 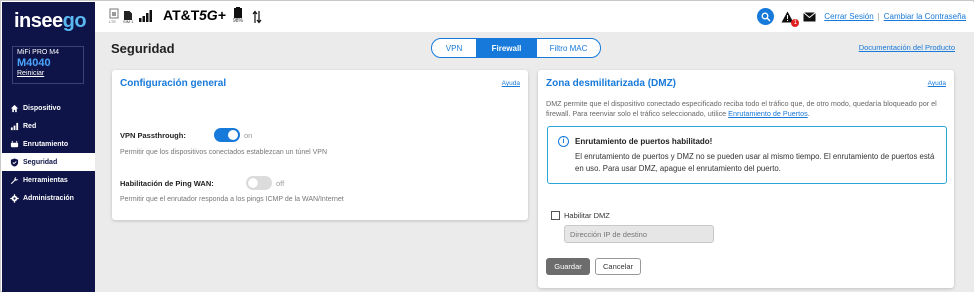 I want to click on alert-title: Enrutamiento de puertos habilitado!, so click(x=644, y=141).